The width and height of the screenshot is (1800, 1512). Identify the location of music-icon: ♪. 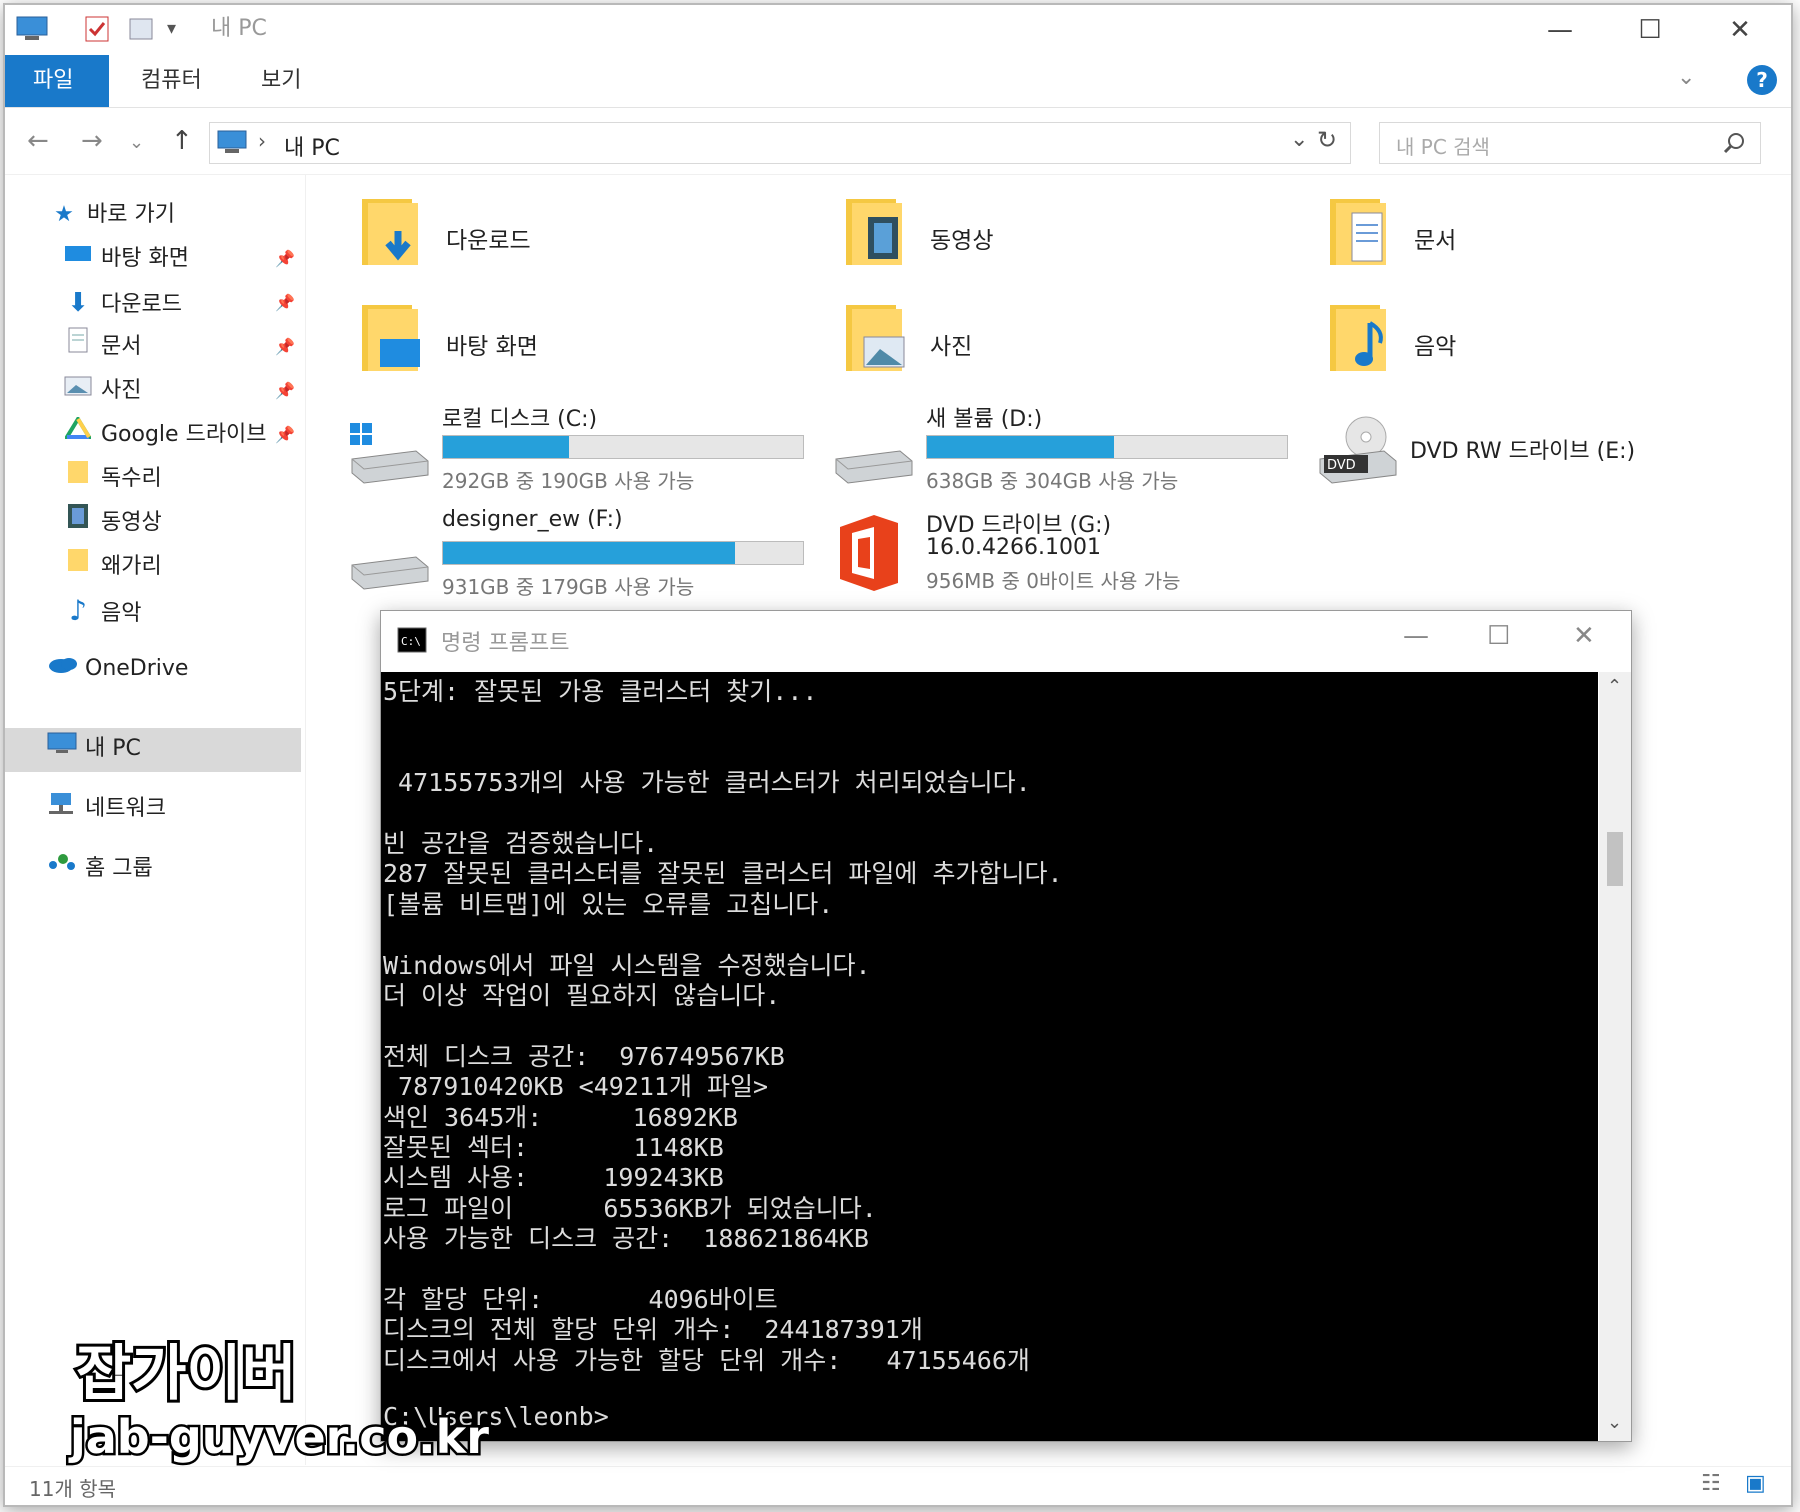
(78, 610).